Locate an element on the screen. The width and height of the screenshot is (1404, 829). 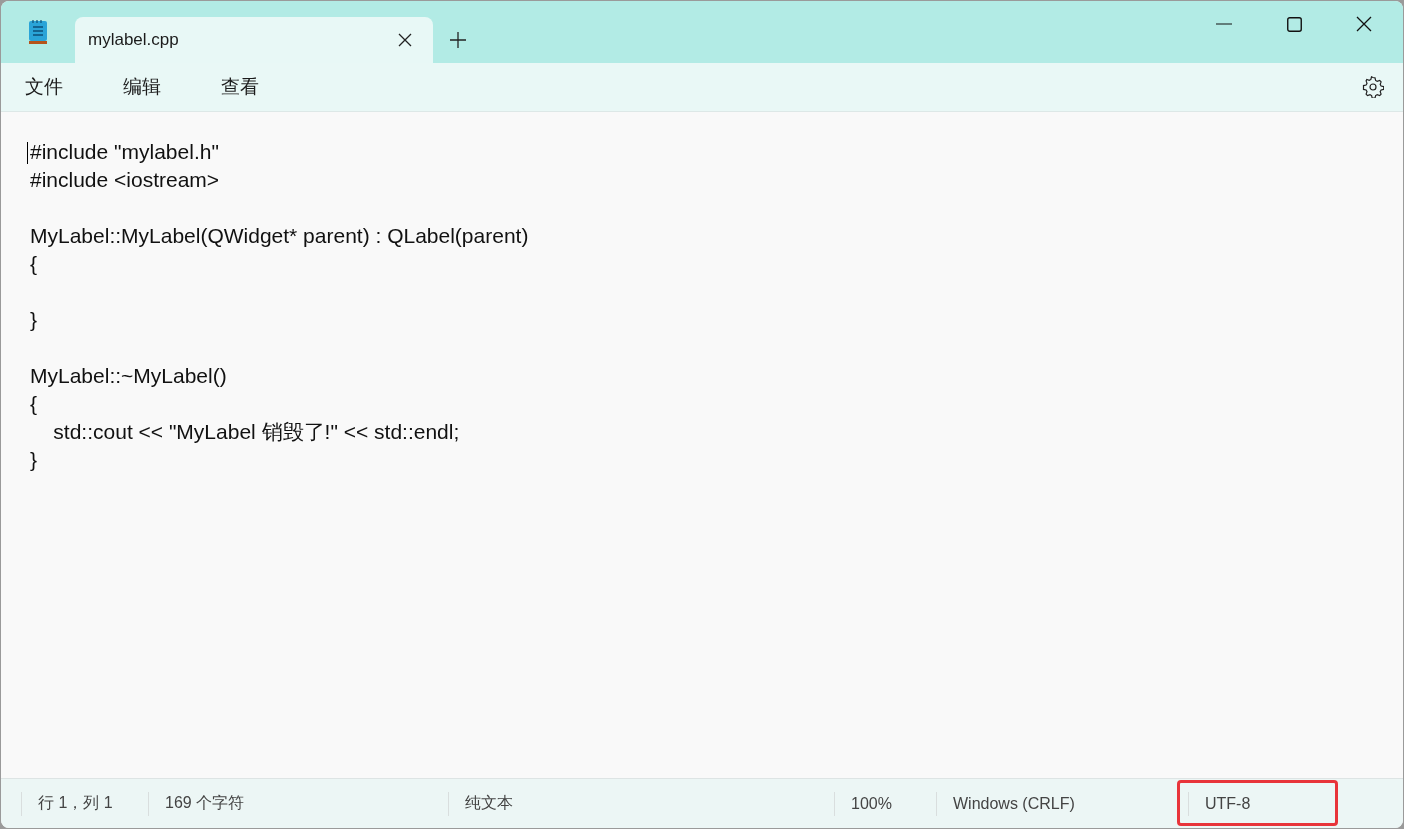
notepad-icon is located at coordinates (38, 32).